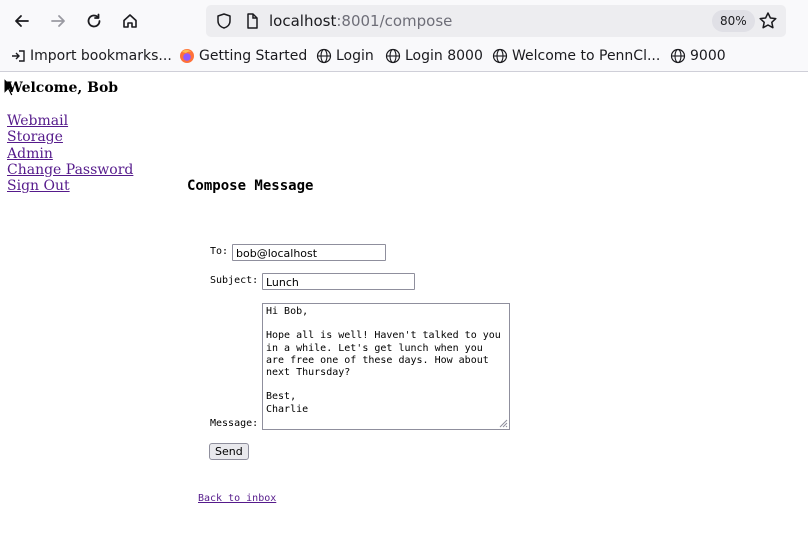 The image size is (808, 535). I want to click on nav-link-webmail: Webmail, so click(70, 121).